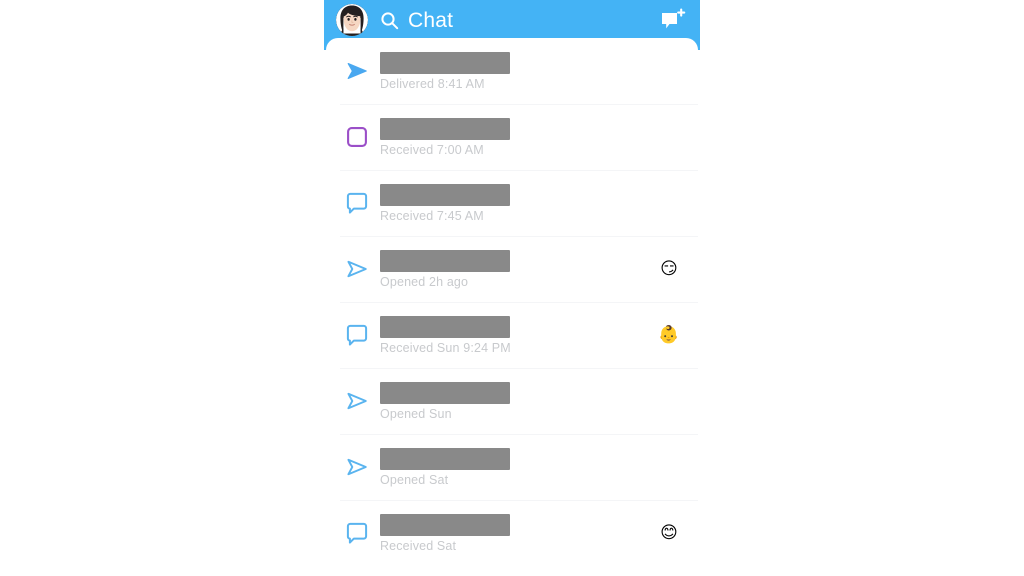 This screenshot has width=1024, height=576. I want to click on chat-header: Chat, so click(512, 25).